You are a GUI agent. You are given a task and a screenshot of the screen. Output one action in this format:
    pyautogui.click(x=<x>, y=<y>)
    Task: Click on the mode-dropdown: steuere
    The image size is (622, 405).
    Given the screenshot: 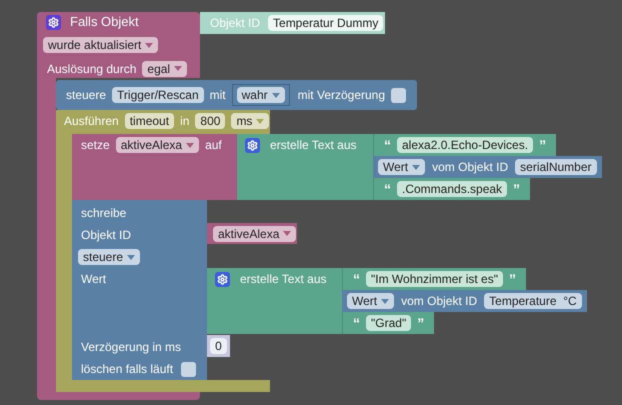 What is the action you would take?
    pyautogui.click(x=109, y=257)
    